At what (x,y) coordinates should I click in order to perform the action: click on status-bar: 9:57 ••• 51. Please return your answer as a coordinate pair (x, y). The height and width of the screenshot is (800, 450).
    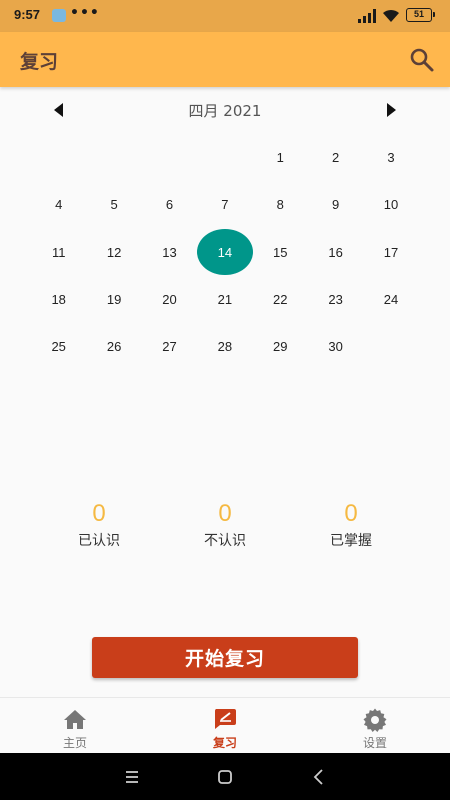
    Looking at the image, I should click on (225, 16).